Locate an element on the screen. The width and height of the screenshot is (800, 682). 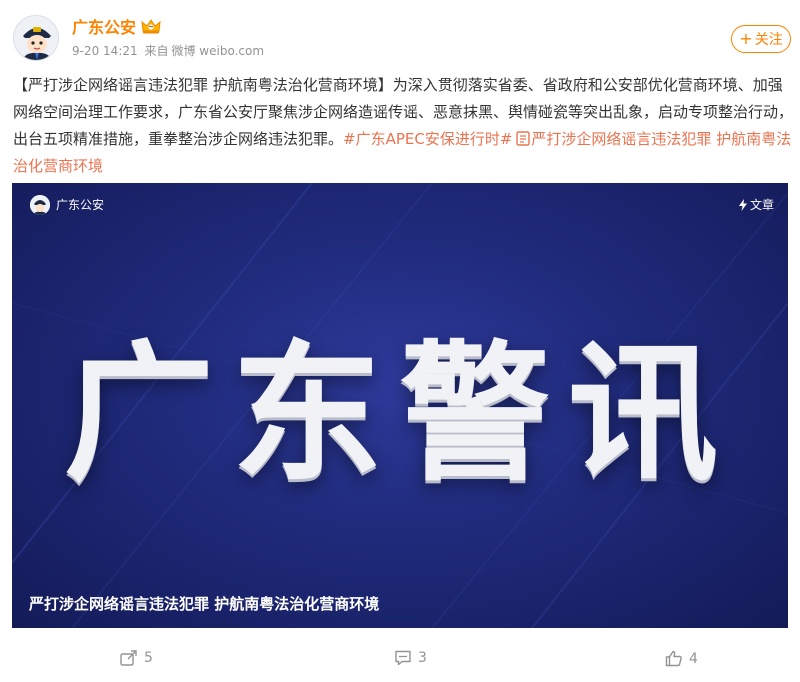
post-actions: 5 3 4 is located at coordinates (400, 661).